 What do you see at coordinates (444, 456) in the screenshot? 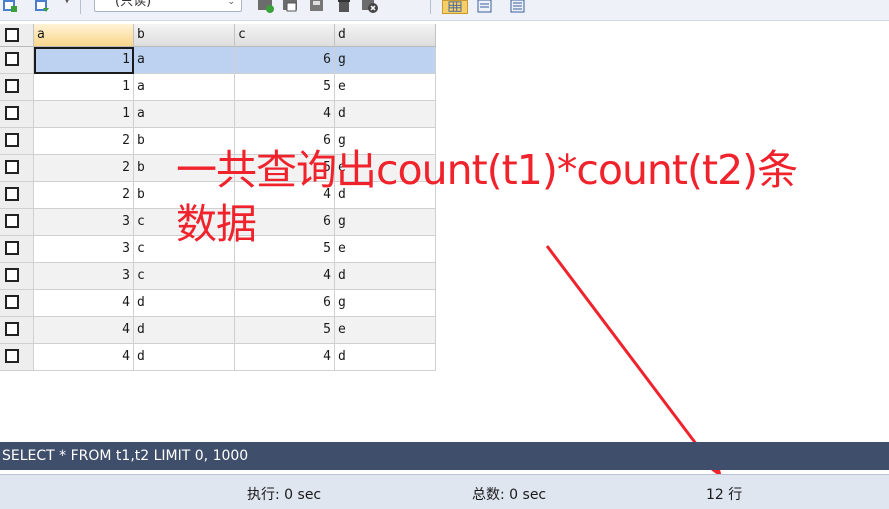
I see `query-info-bar: SELECT * FROM t1,t2 LIMIT 0, 1000` at bounding box center [444, 456].